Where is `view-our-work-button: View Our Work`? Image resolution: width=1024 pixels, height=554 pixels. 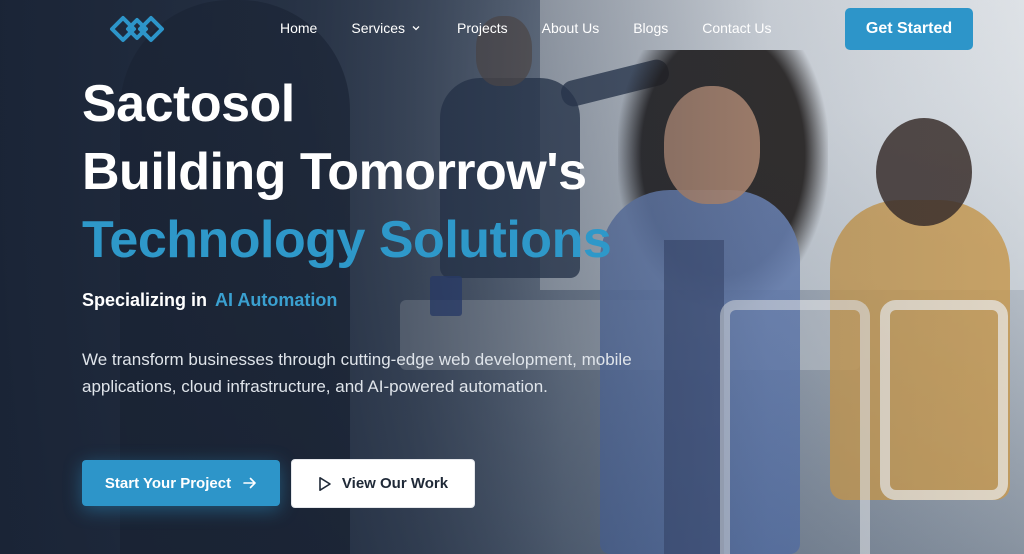 view-our-work-button: View Our Work is located at coordinates (383, 483).